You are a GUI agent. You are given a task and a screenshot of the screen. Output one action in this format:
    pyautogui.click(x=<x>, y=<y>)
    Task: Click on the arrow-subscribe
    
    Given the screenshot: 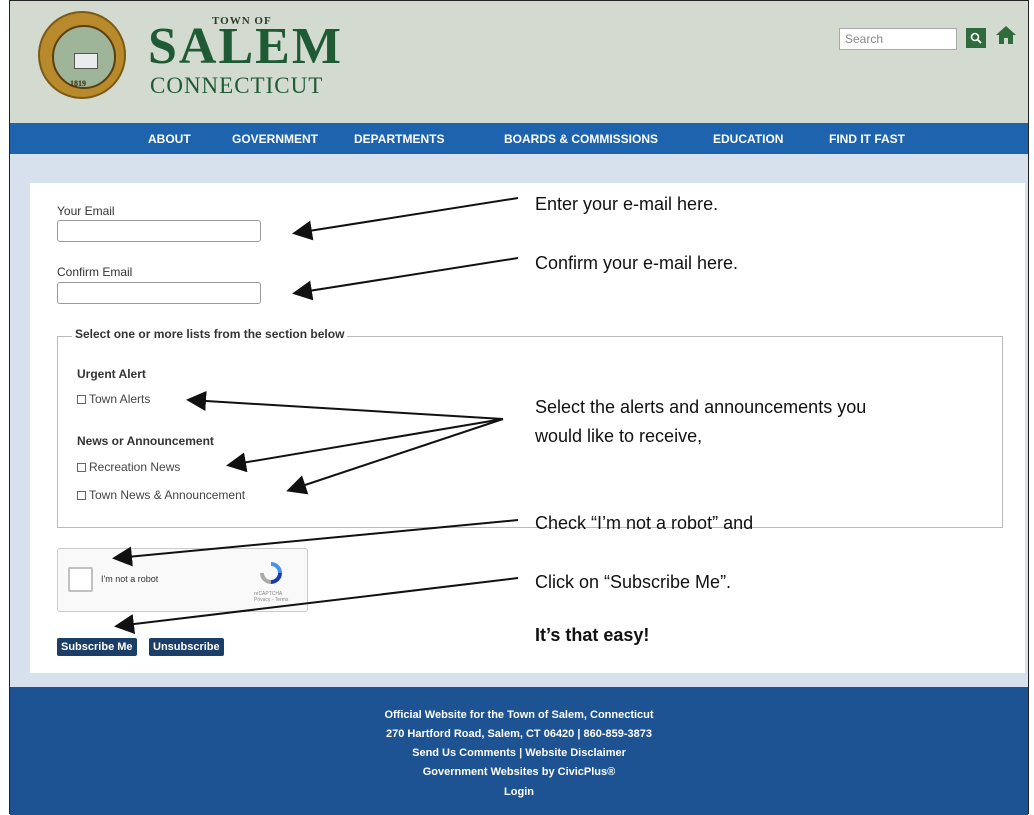 What is the action you would take?
    pyautogui.click(x=316, y=606)
    